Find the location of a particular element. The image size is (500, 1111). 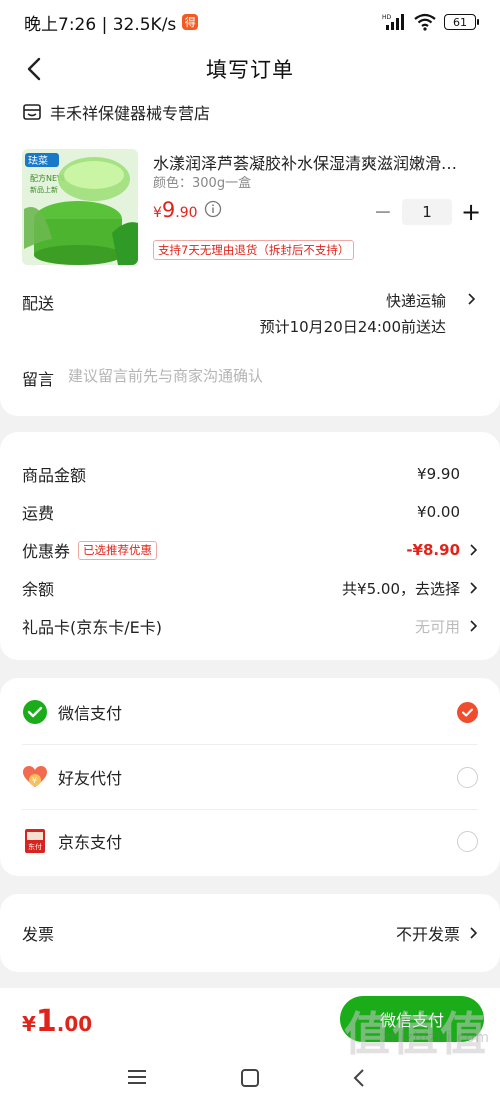

quantity-plus-button: + is located at coordinates (471, 212).